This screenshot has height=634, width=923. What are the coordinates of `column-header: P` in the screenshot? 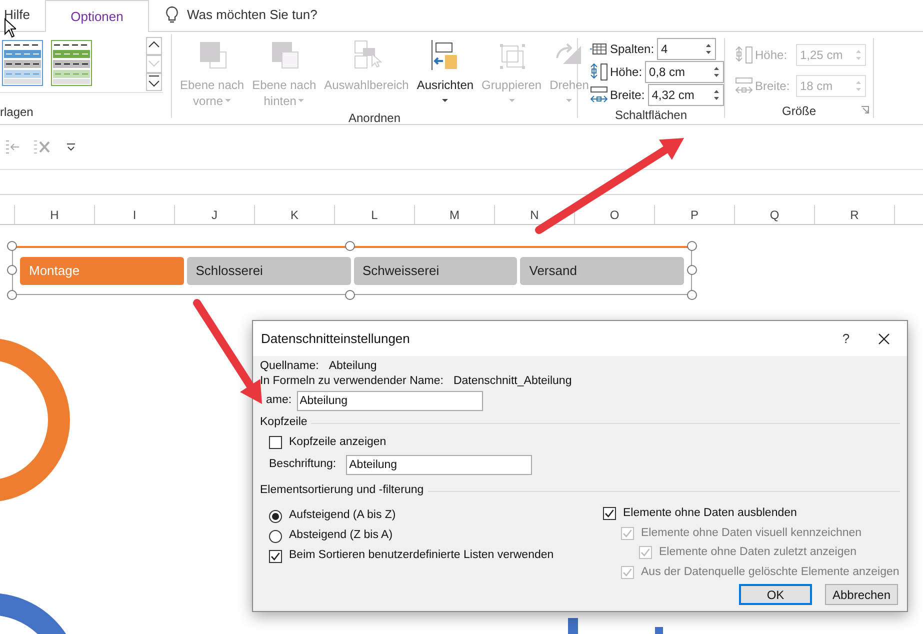 It's located at (695, 214).